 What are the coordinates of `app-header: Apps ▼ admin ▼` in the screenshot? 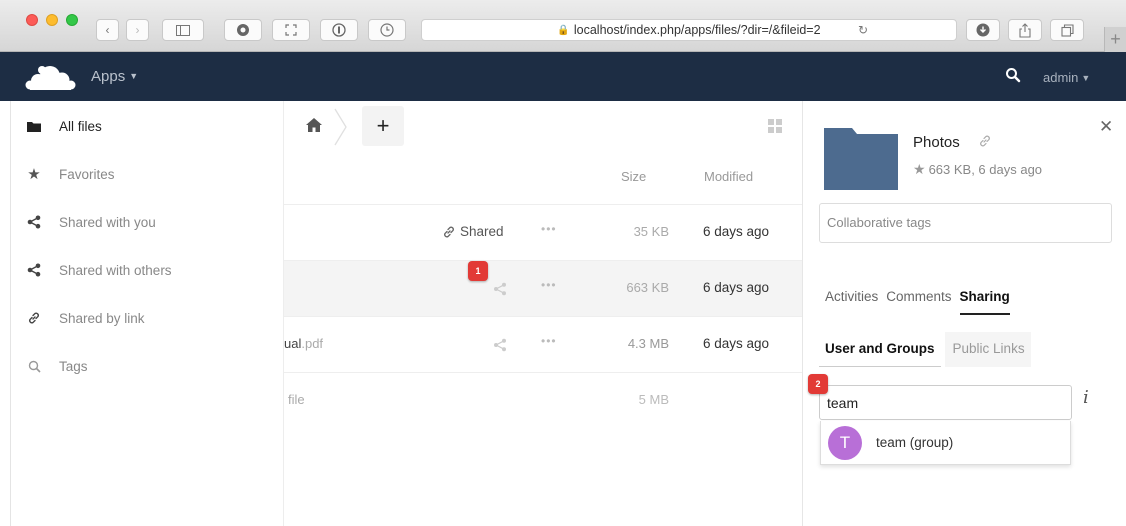 It's located at (563, 76).